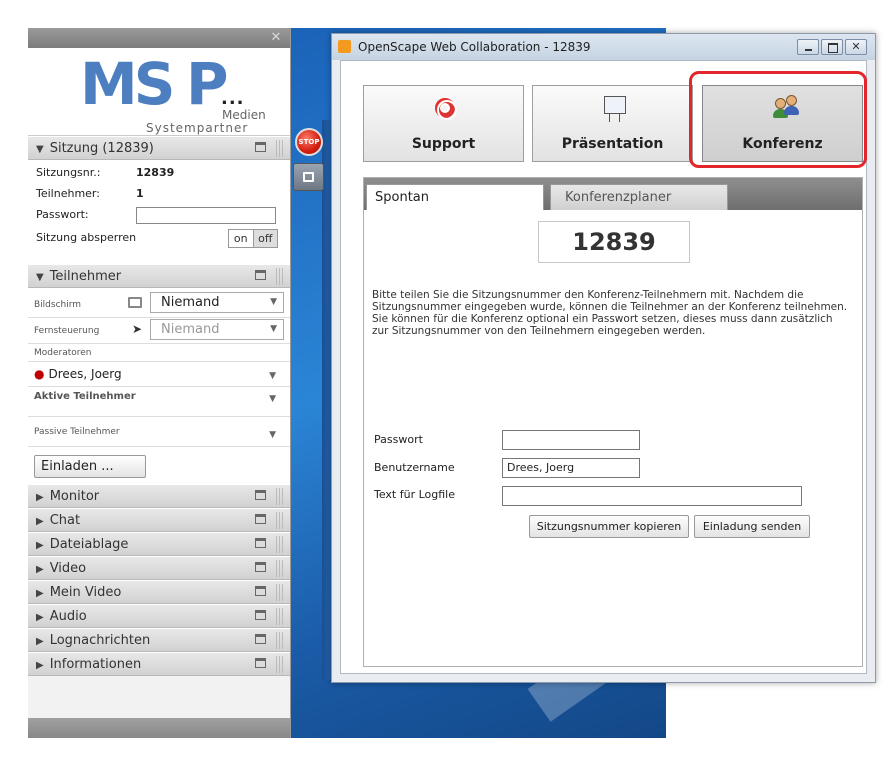 This screenshot has height=758, width=893. Describe the element at coordinates (752, 526) in the screenshot. I see `send-invitation-button: Einladung senden` at that location.